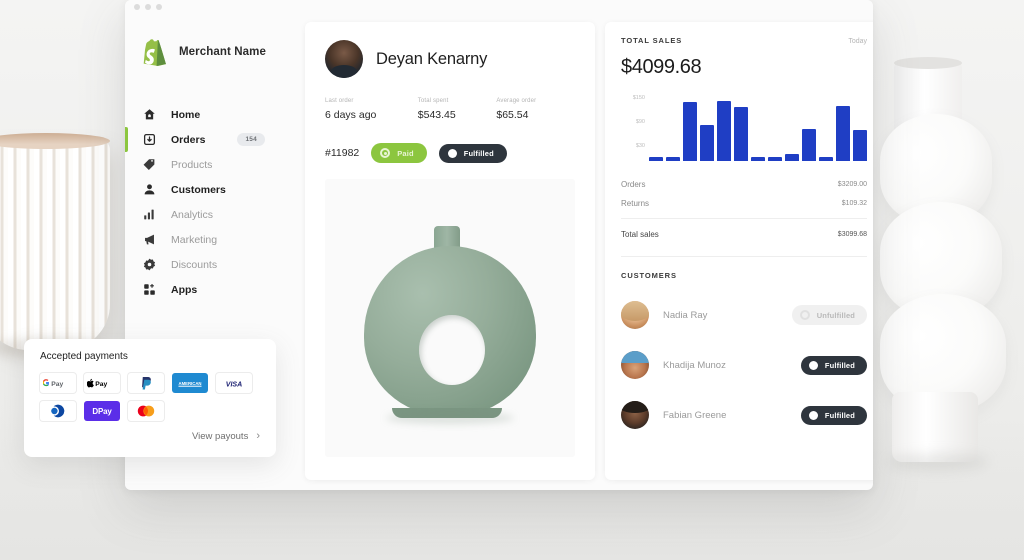  Describe the element at coordinates (516, 101) in the screenshot. I see `stat-label: Average order` at that location.